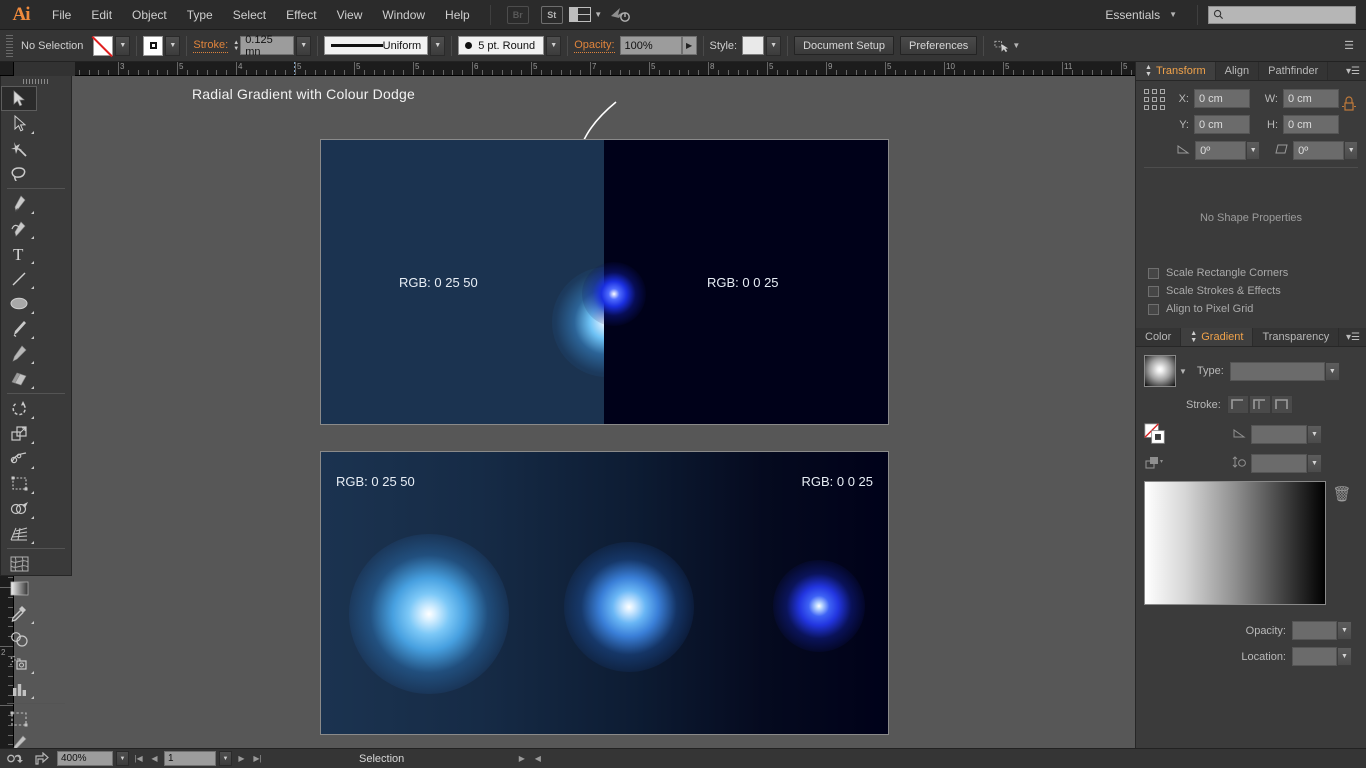 The height and width of the screenshot is (768, 1366). Describe the element at coordinates (138, 758) in the screenshot. I see `first-artboard-button: |◀` at that location.